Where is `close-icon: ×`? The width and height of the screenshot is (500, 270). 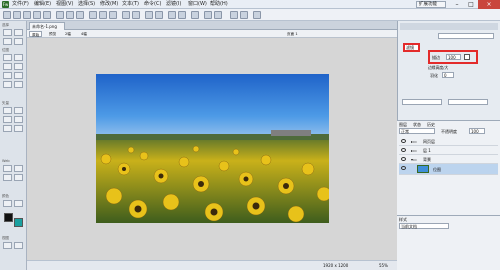 close-icon: × is located at coordinates (489, 4).